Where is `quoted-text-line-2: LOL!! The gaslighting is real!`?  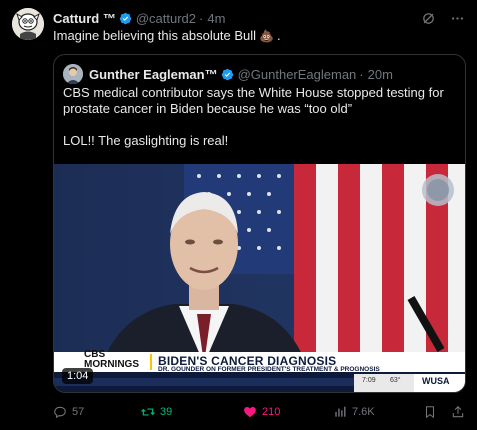 quoted-text-line-2: LOL!! The gaslighting is real! is located at coordinates (146, 140).